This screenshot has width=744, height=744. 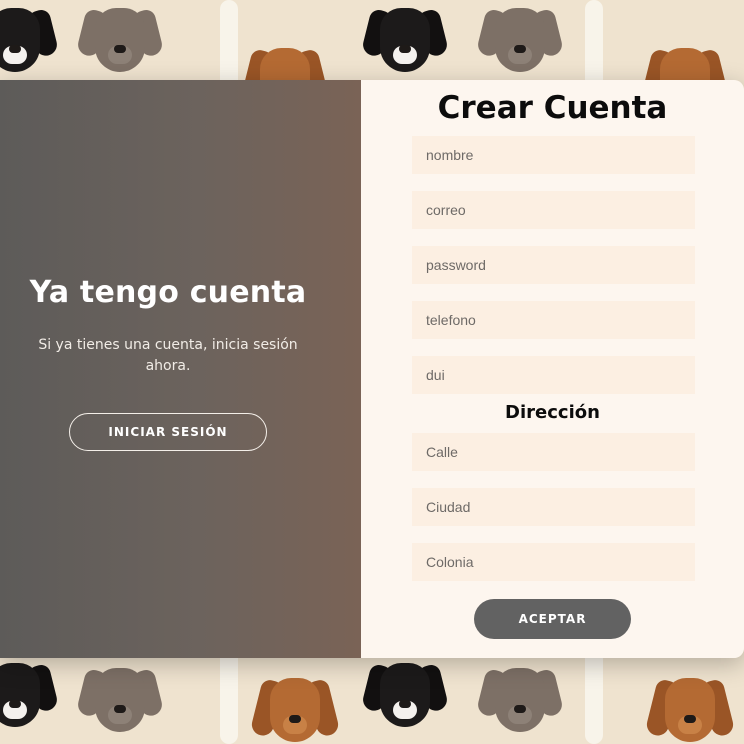 What do you see at coordinates (553, 452) in the screenshot?
I see `calle-input` at bounding box center [553, 452].